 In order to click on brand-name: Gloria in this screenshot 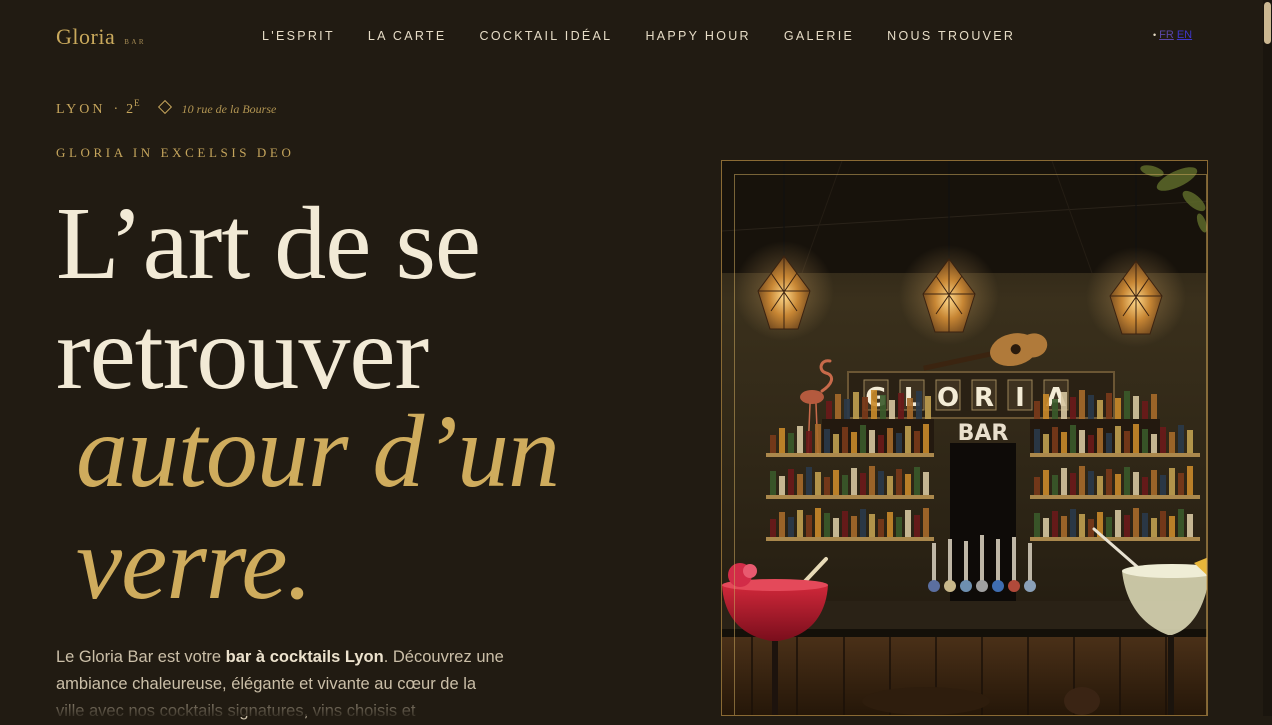, I will do `click(86, 36)`.